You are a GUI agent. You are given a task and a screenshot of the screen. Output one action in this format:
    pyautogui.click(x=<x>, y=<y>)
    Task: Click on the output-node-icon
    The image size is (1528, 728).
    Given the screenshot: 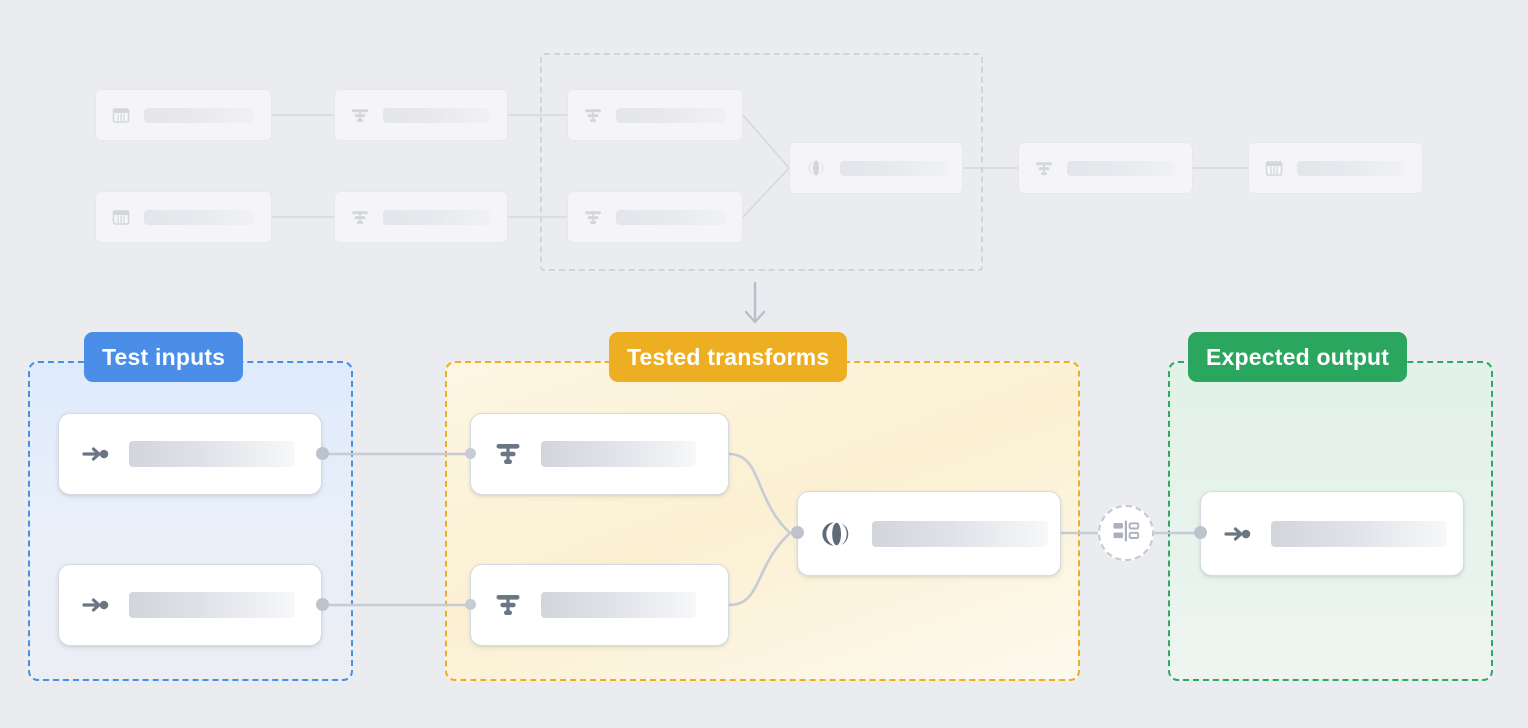 What is the action you would take?
    pyautogui.click(x=1238, y=534)
    